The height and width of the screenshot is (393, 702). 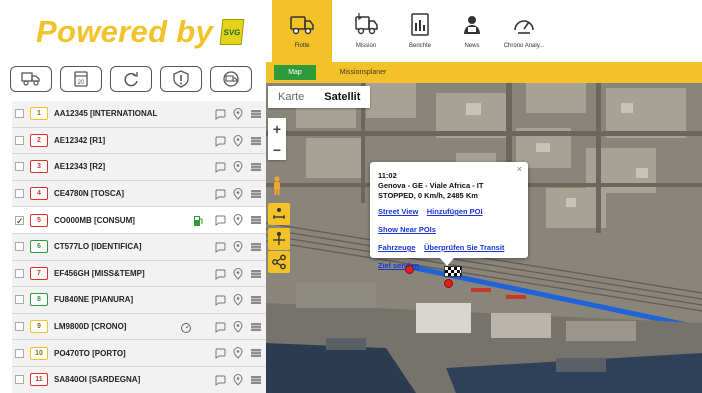 What do you see at coordinates (131, 79) in the screenshot?
I see `refresh-button` at bounding box center [131, 79].